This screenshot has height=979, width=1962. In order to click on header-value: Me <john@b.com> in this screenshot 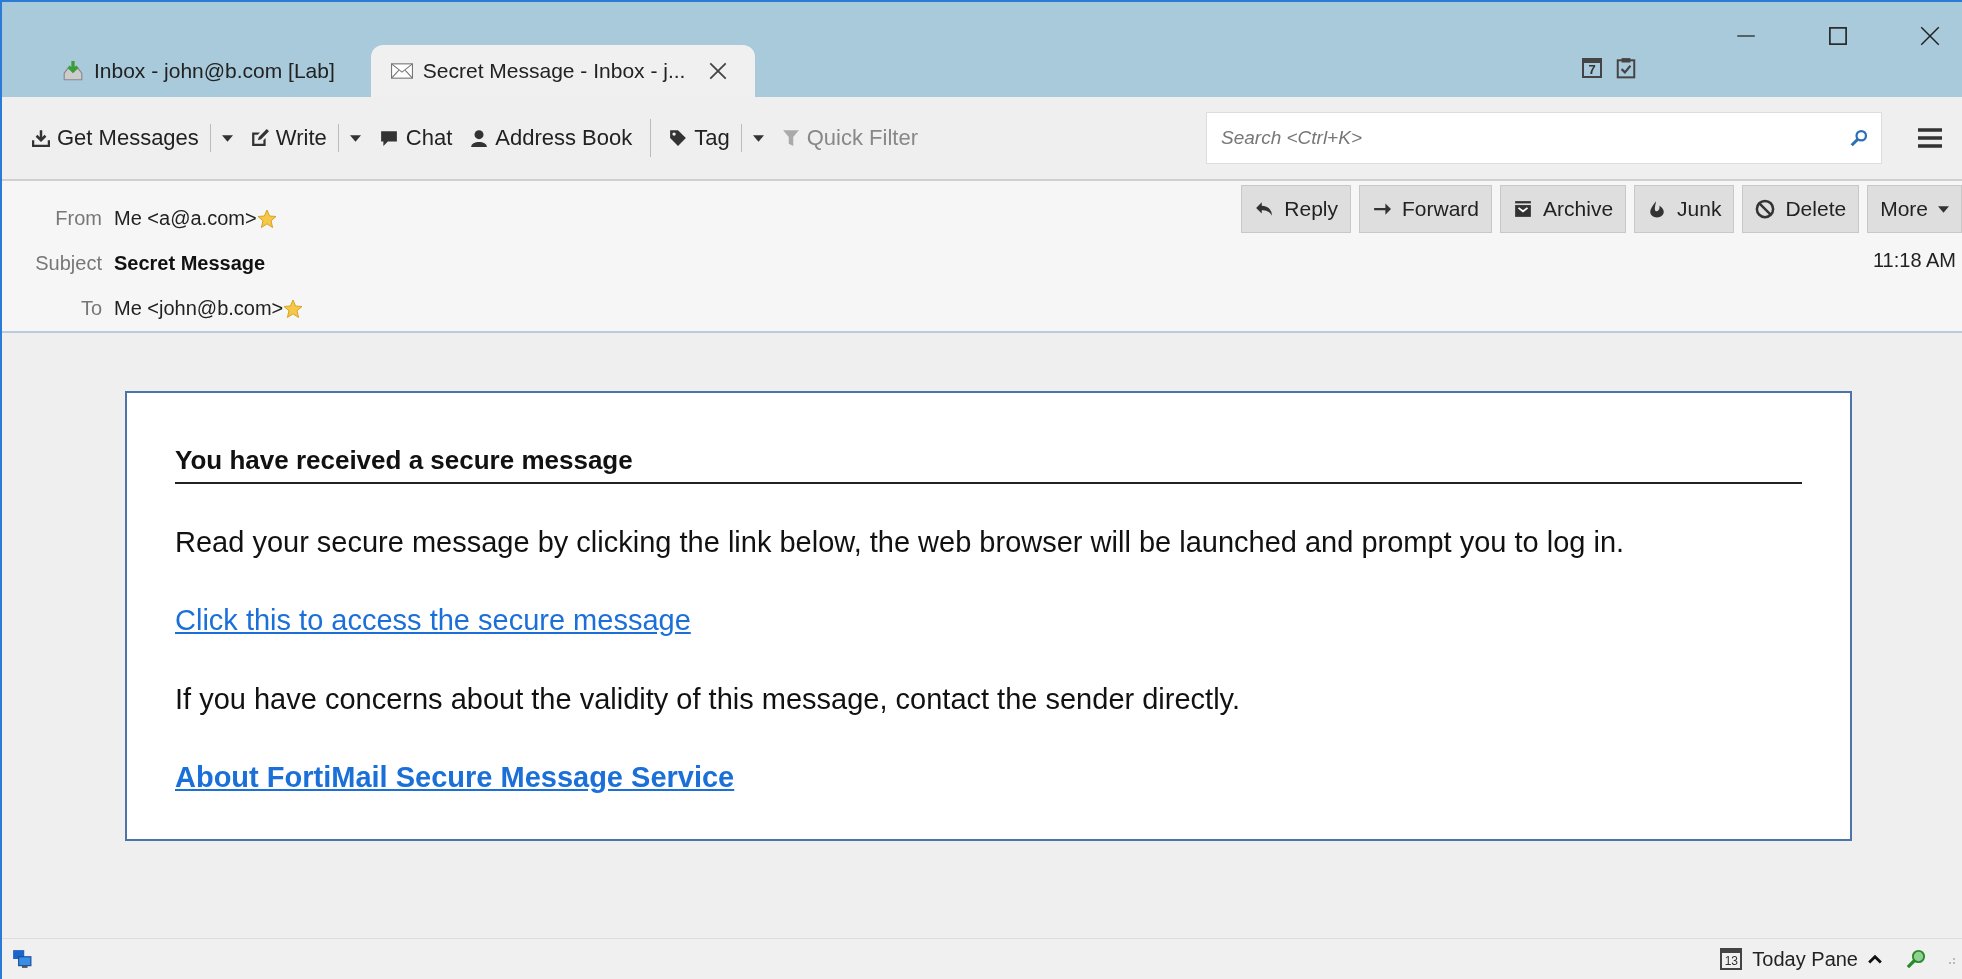, I will do `click(199, 308)`.